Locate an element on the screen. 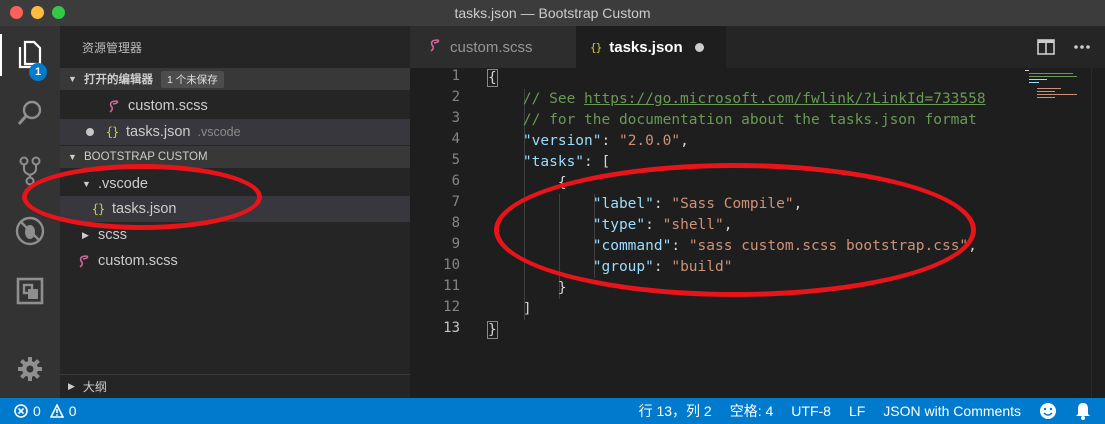  unsaved-badge: 1 个未保存 is located at coordinates (192, 79).